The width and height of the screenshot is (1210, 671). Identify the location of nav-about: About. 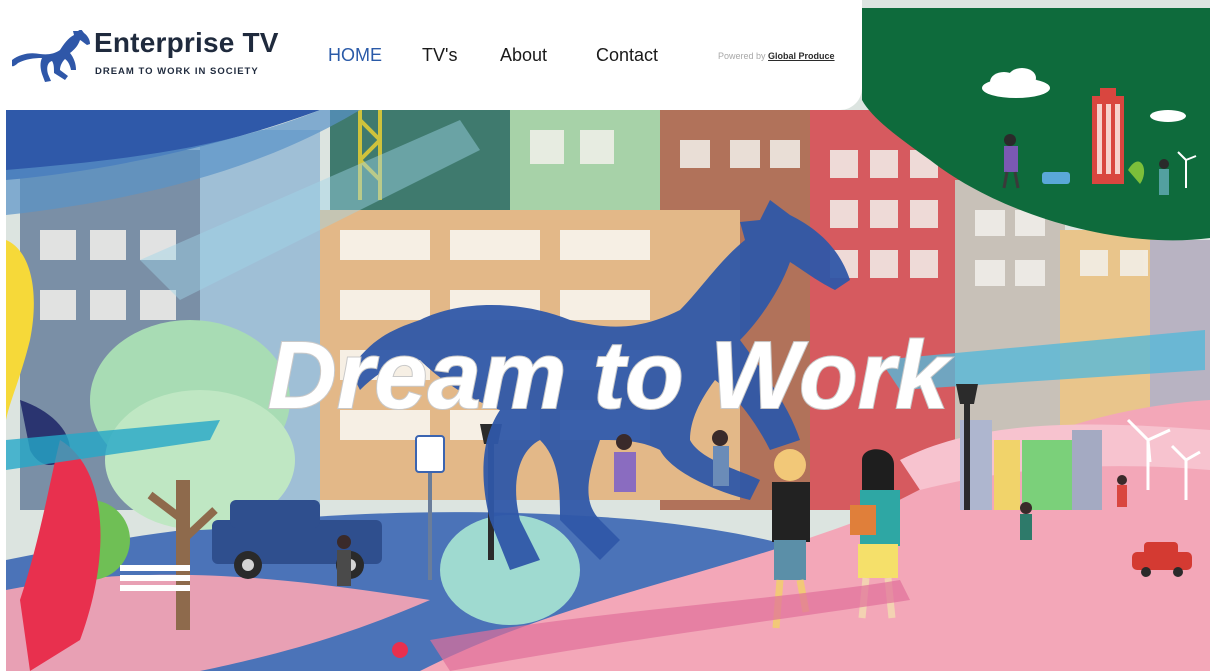
(523, 55).